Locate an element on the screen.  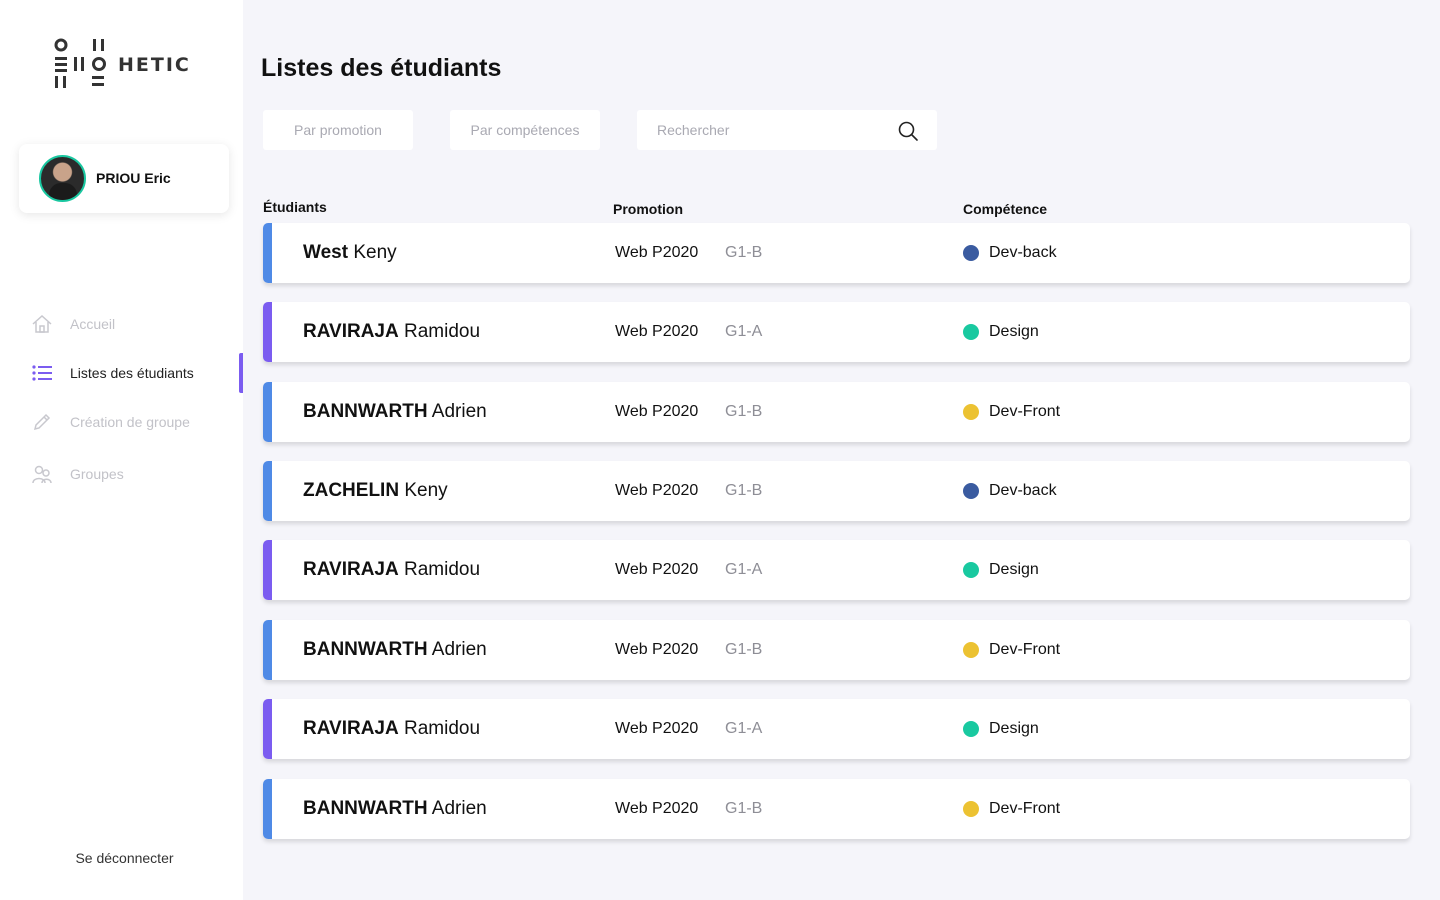
student-name: West Keny is located at coordinates (350, 253).